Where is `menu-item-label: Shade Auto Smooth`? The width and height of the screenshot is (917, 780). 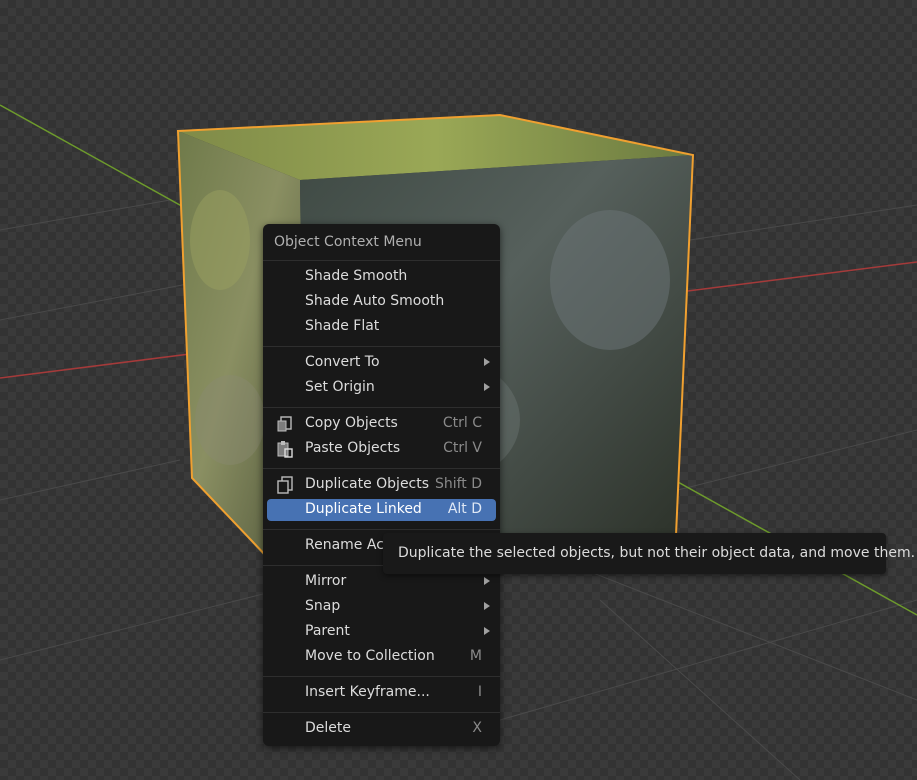
menu-item-label: Shade Auto Smooth is located at coordinates (375, 301).